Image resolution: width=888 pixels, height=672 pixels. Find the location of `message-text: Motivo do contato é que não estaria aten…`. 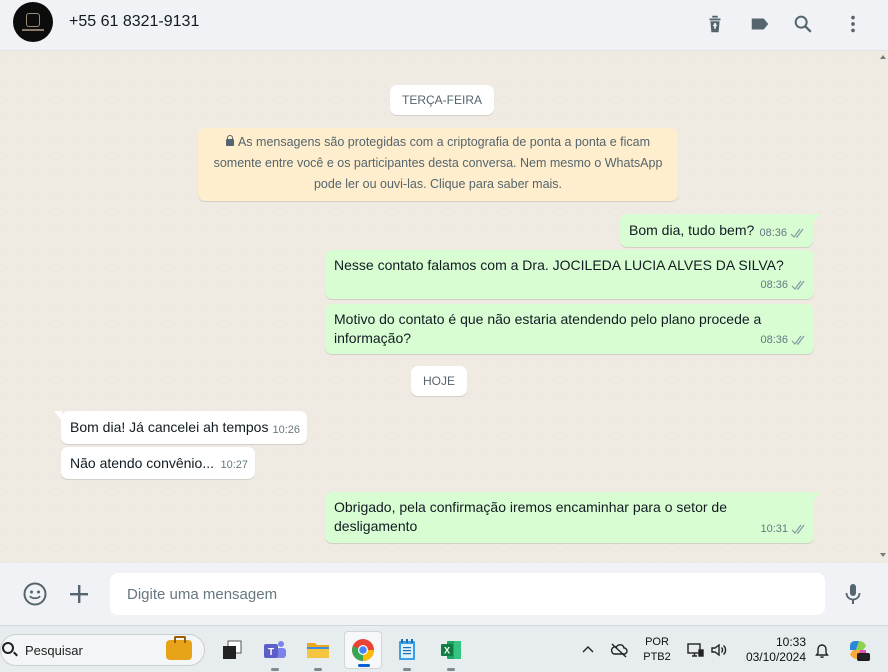

message-text: Motivo do contato é que não estaria aten… is located at coordinates (548, 319).